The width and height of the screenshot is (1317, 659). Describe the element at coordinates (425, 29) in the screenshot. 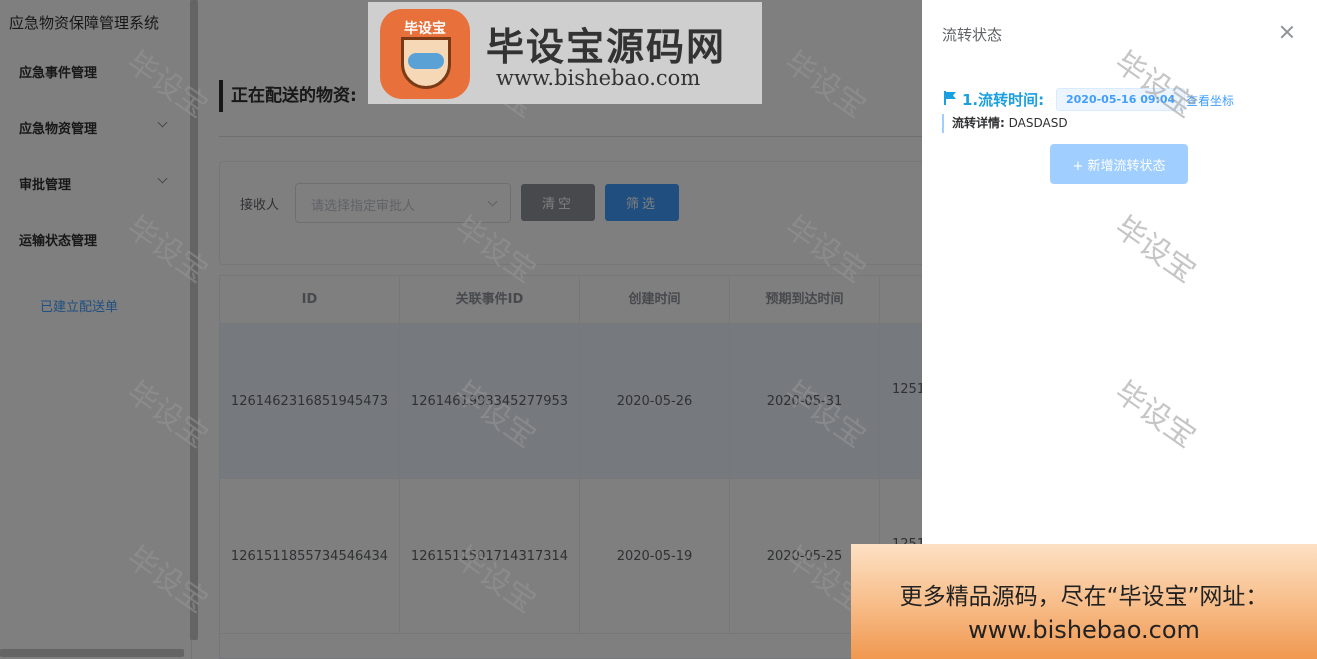

I see `logo-badge-text: 毕设宝` at that location.